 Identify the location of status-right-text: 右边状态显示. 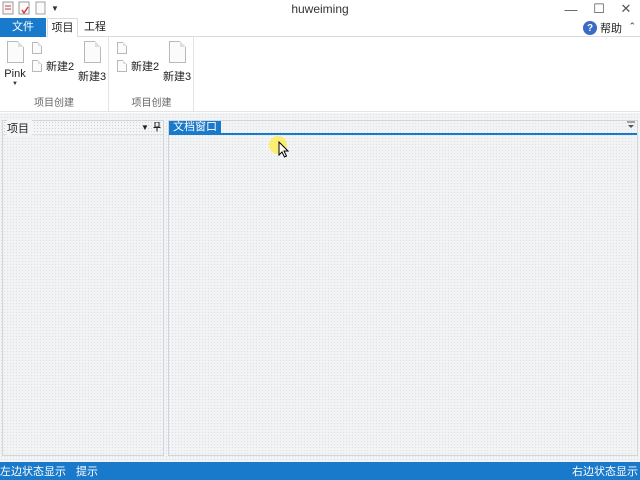
(605, 472).